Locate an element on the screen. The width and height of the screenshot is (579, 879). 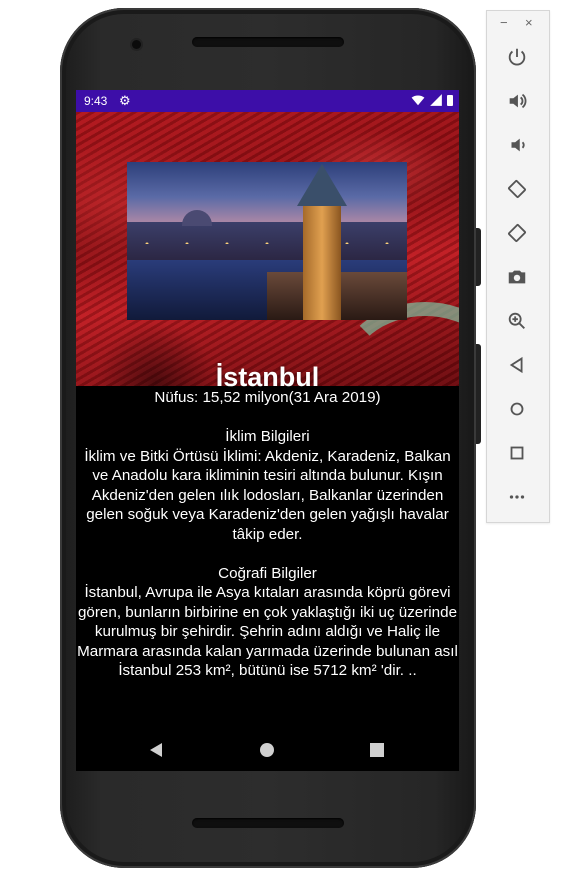
battery-icon is located at coordinates (450, 100).